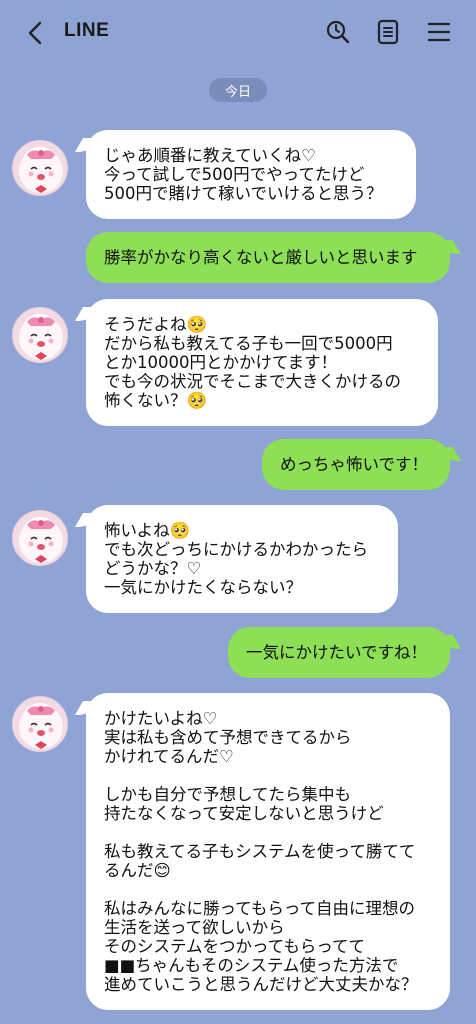  What do you see at coordinates (260, 908) in the screenshot?
I see `message-line: 私はみんなに勝ってもらって自由に理想の` at bounding box center [260, 908].